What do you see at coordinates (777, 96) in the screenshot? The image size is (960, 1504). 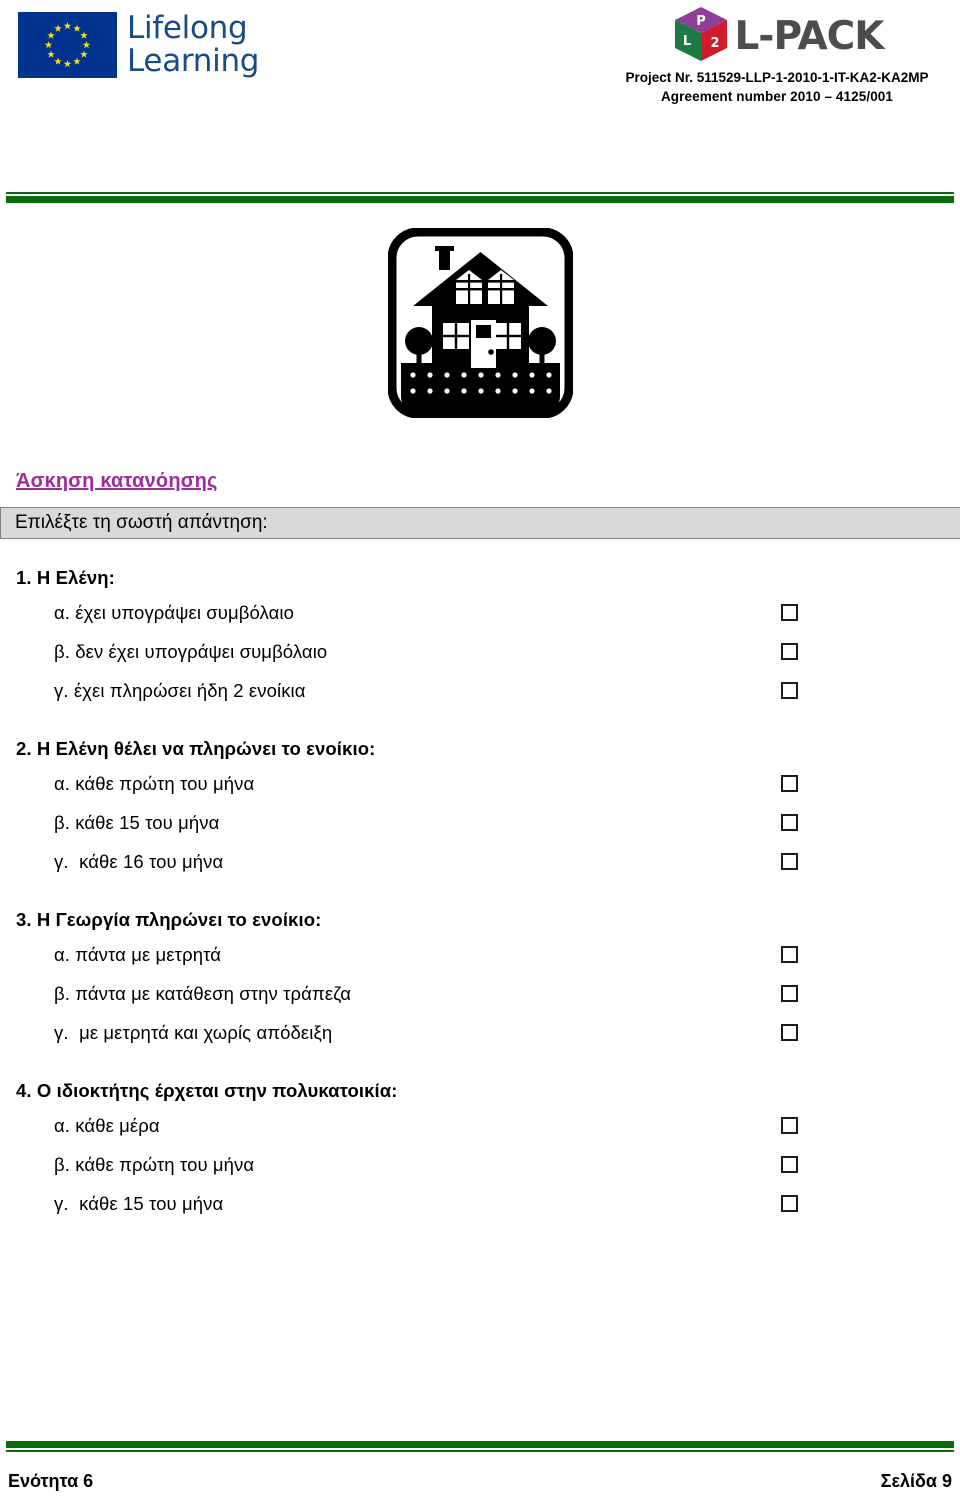 I see `agreement-number: Agreement number 2010 – 4125/001` at bounding box center [777, 96].